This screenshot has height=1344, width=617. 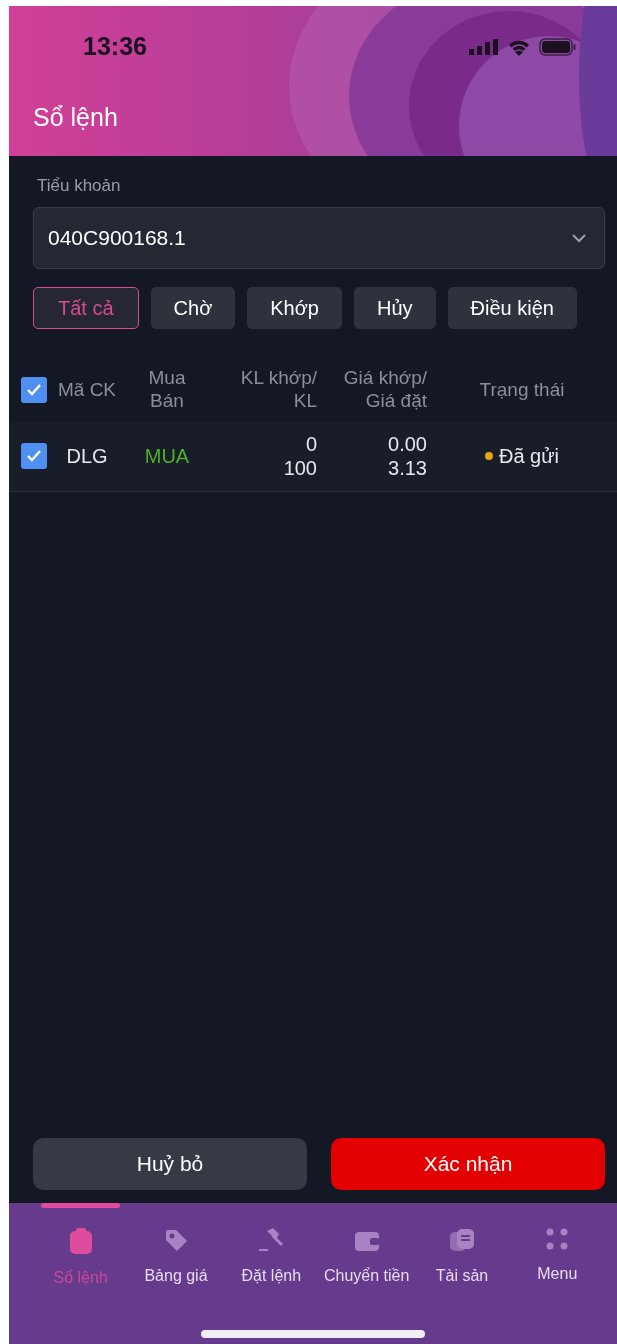 I want to click on cancel-button: Huỷ bỏ, so click(x=170, y=1164).